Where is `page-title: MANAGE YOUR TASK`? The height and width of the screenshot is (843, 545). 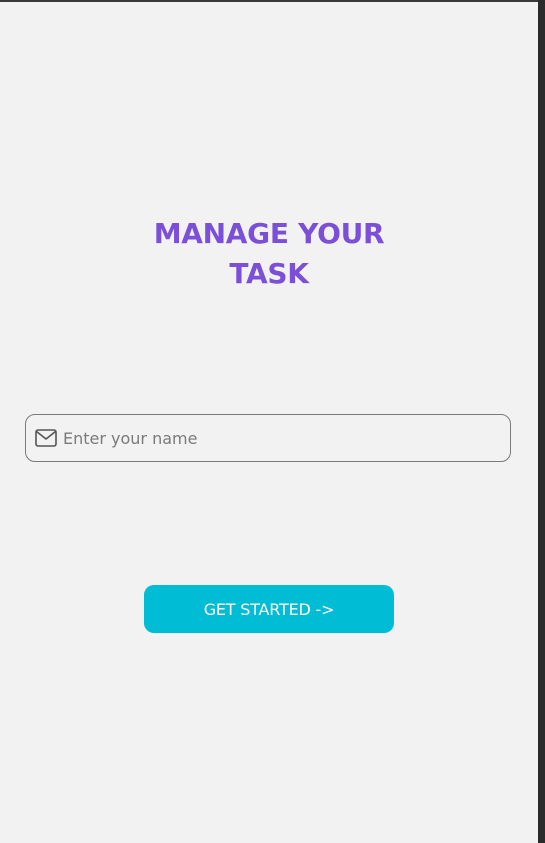 page-title: MANAGE YOUR TASK is located at coordinates (269, 254).